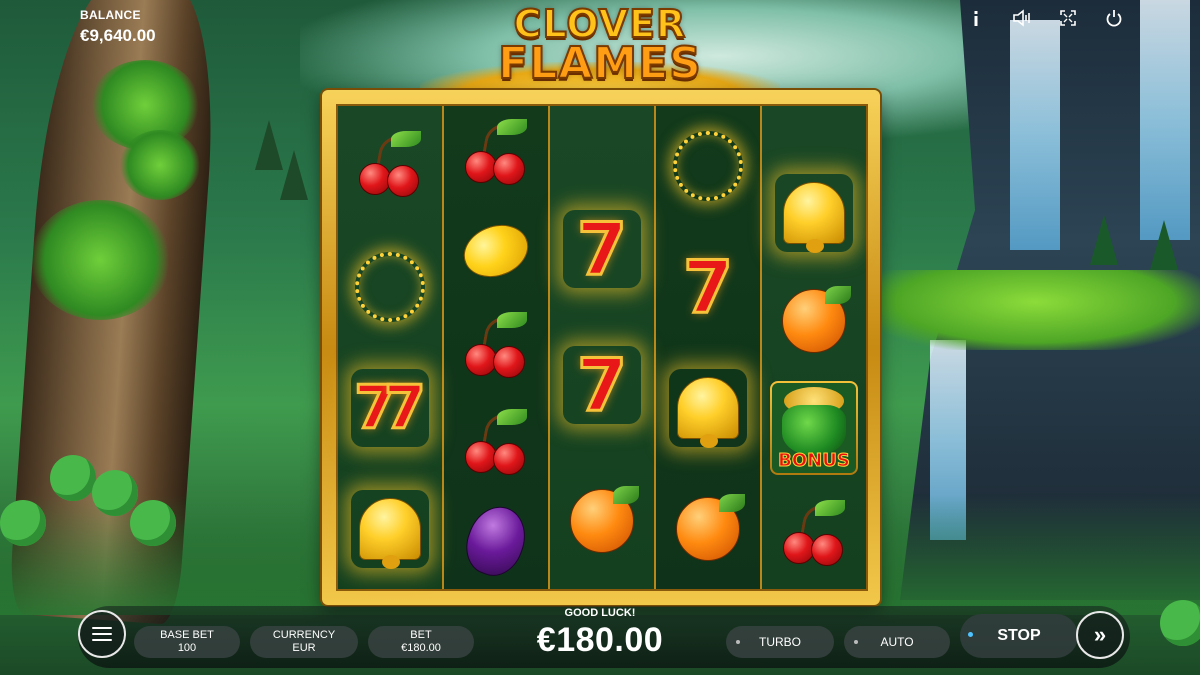 The width and height of the screenshot is (1200, 675). I want to click on currency-value: EUR, so click(304, 648).